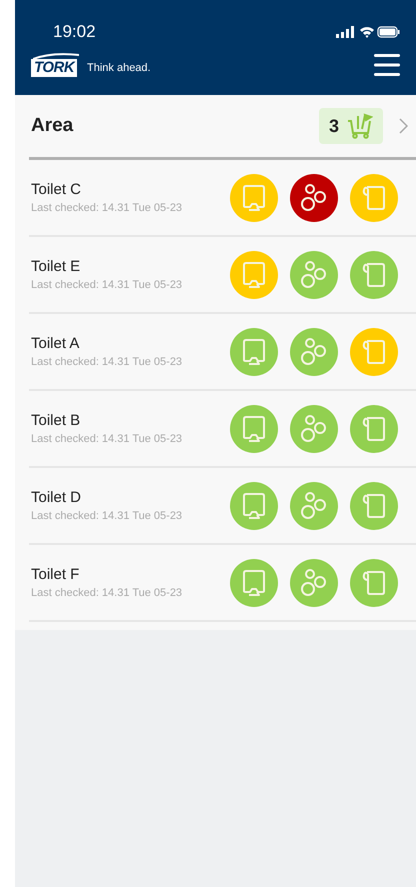 This screenshot has width=416, height=887. What do you see at coordinates (222, 583) in the screenshot?
I see `toilet-row: Toilet F Last checked: 14.31 Tue 05-23` at bounding box center [222, 583].